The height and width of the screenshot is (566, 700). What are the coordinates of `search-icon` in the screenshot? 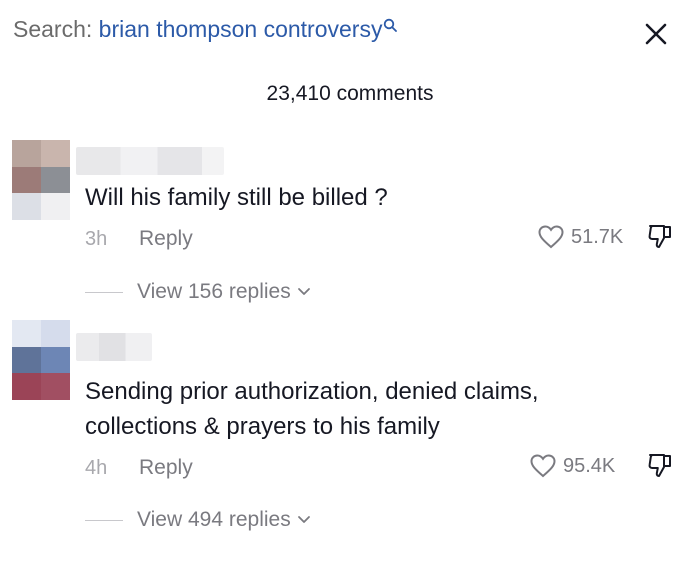 It's located at (390, 25).